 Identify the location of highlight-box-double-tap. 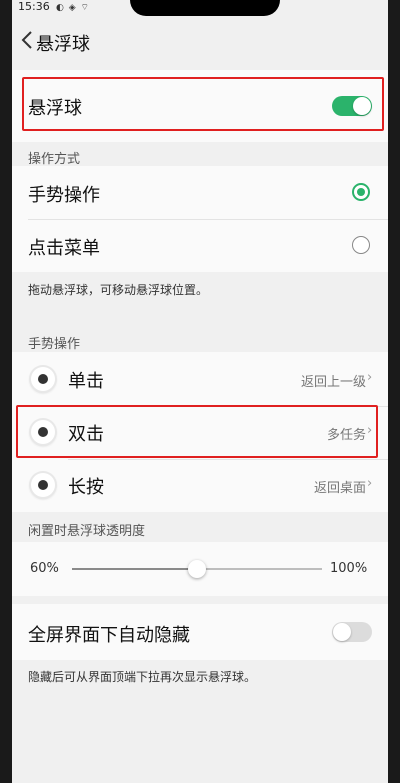
(197, 431).